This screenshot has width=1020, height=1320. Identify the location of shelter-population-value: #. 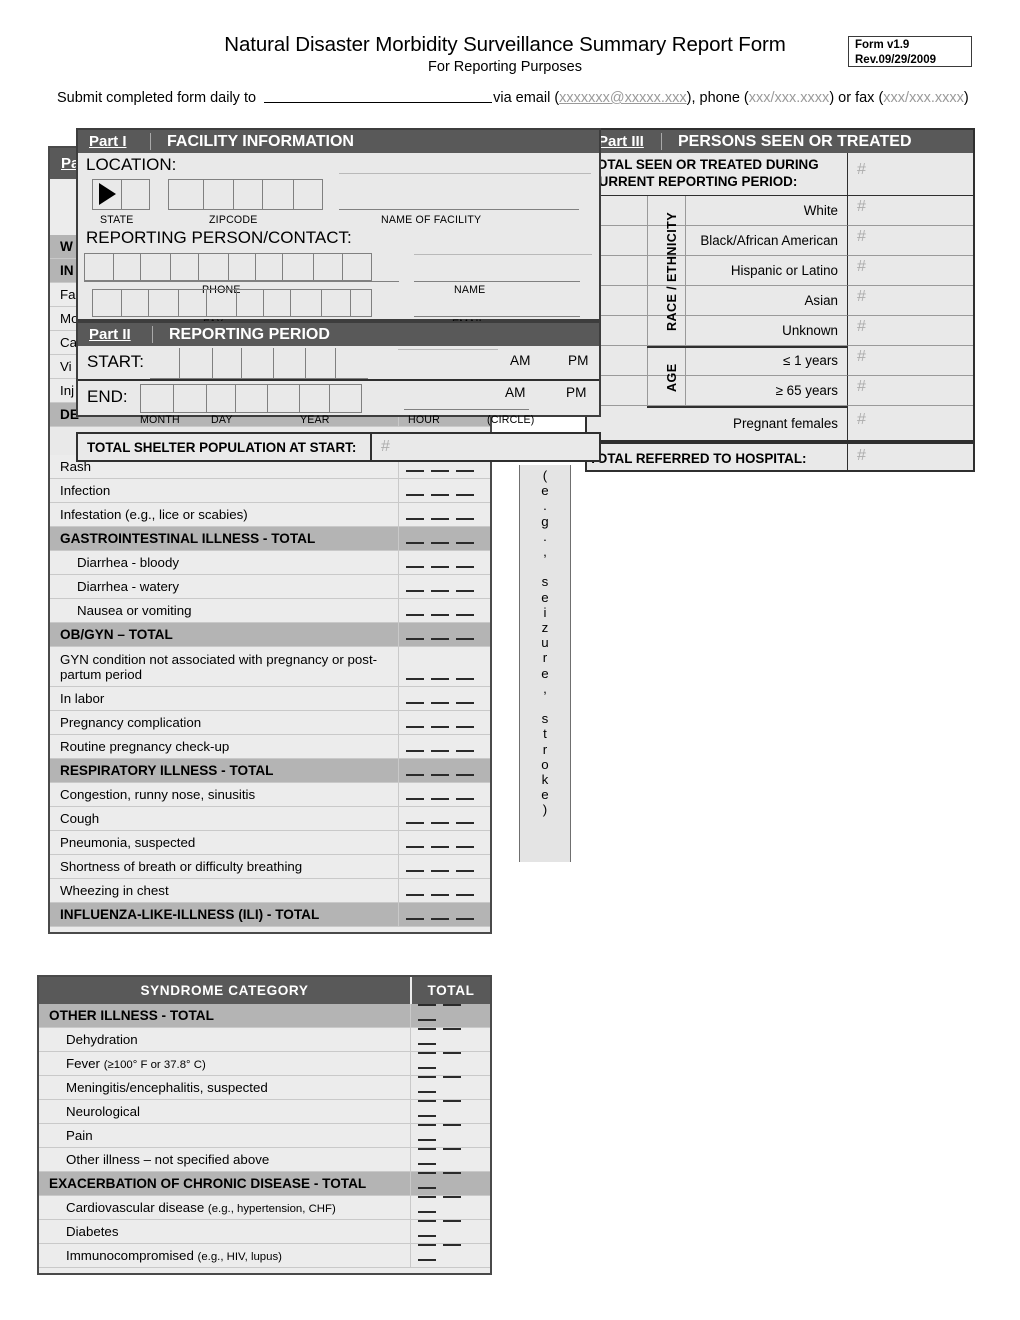
(485, 447).